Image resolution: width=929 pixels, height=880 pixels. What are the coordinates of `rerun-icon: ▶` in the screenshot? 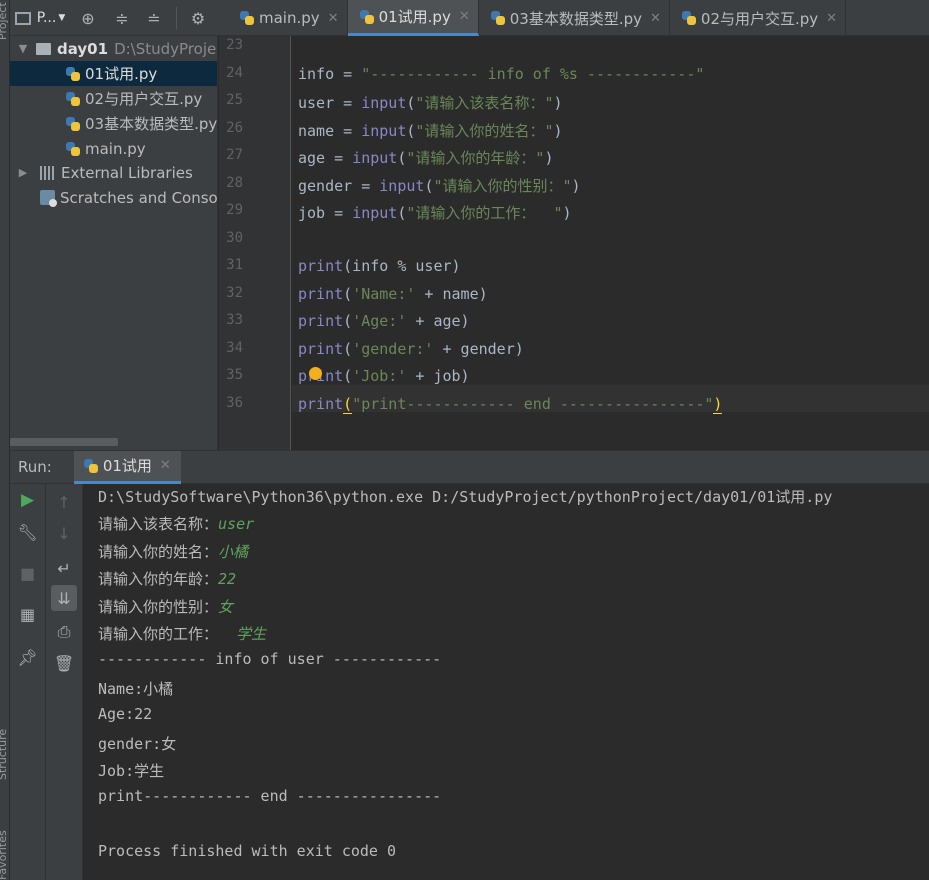 It's located at (27, 500).